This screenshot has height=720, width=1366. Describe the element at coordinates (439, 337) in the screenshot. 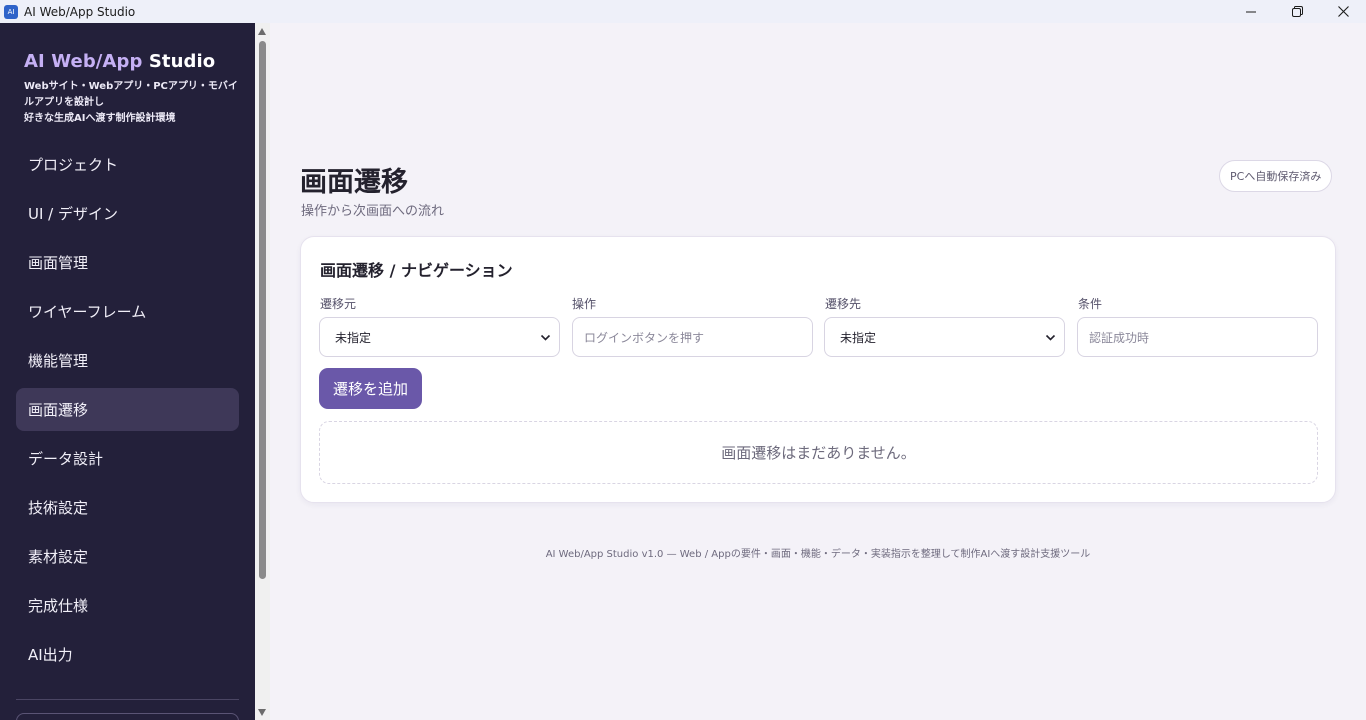

I see `from-select: 未指定` at that location.